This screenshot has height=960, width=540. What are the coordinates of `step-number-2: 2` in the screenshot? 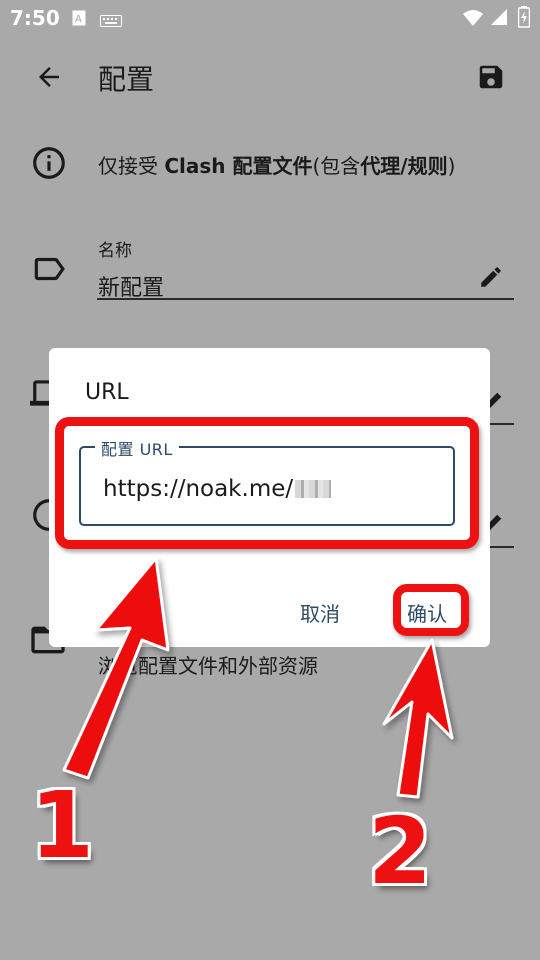 It's located at (400, 851).